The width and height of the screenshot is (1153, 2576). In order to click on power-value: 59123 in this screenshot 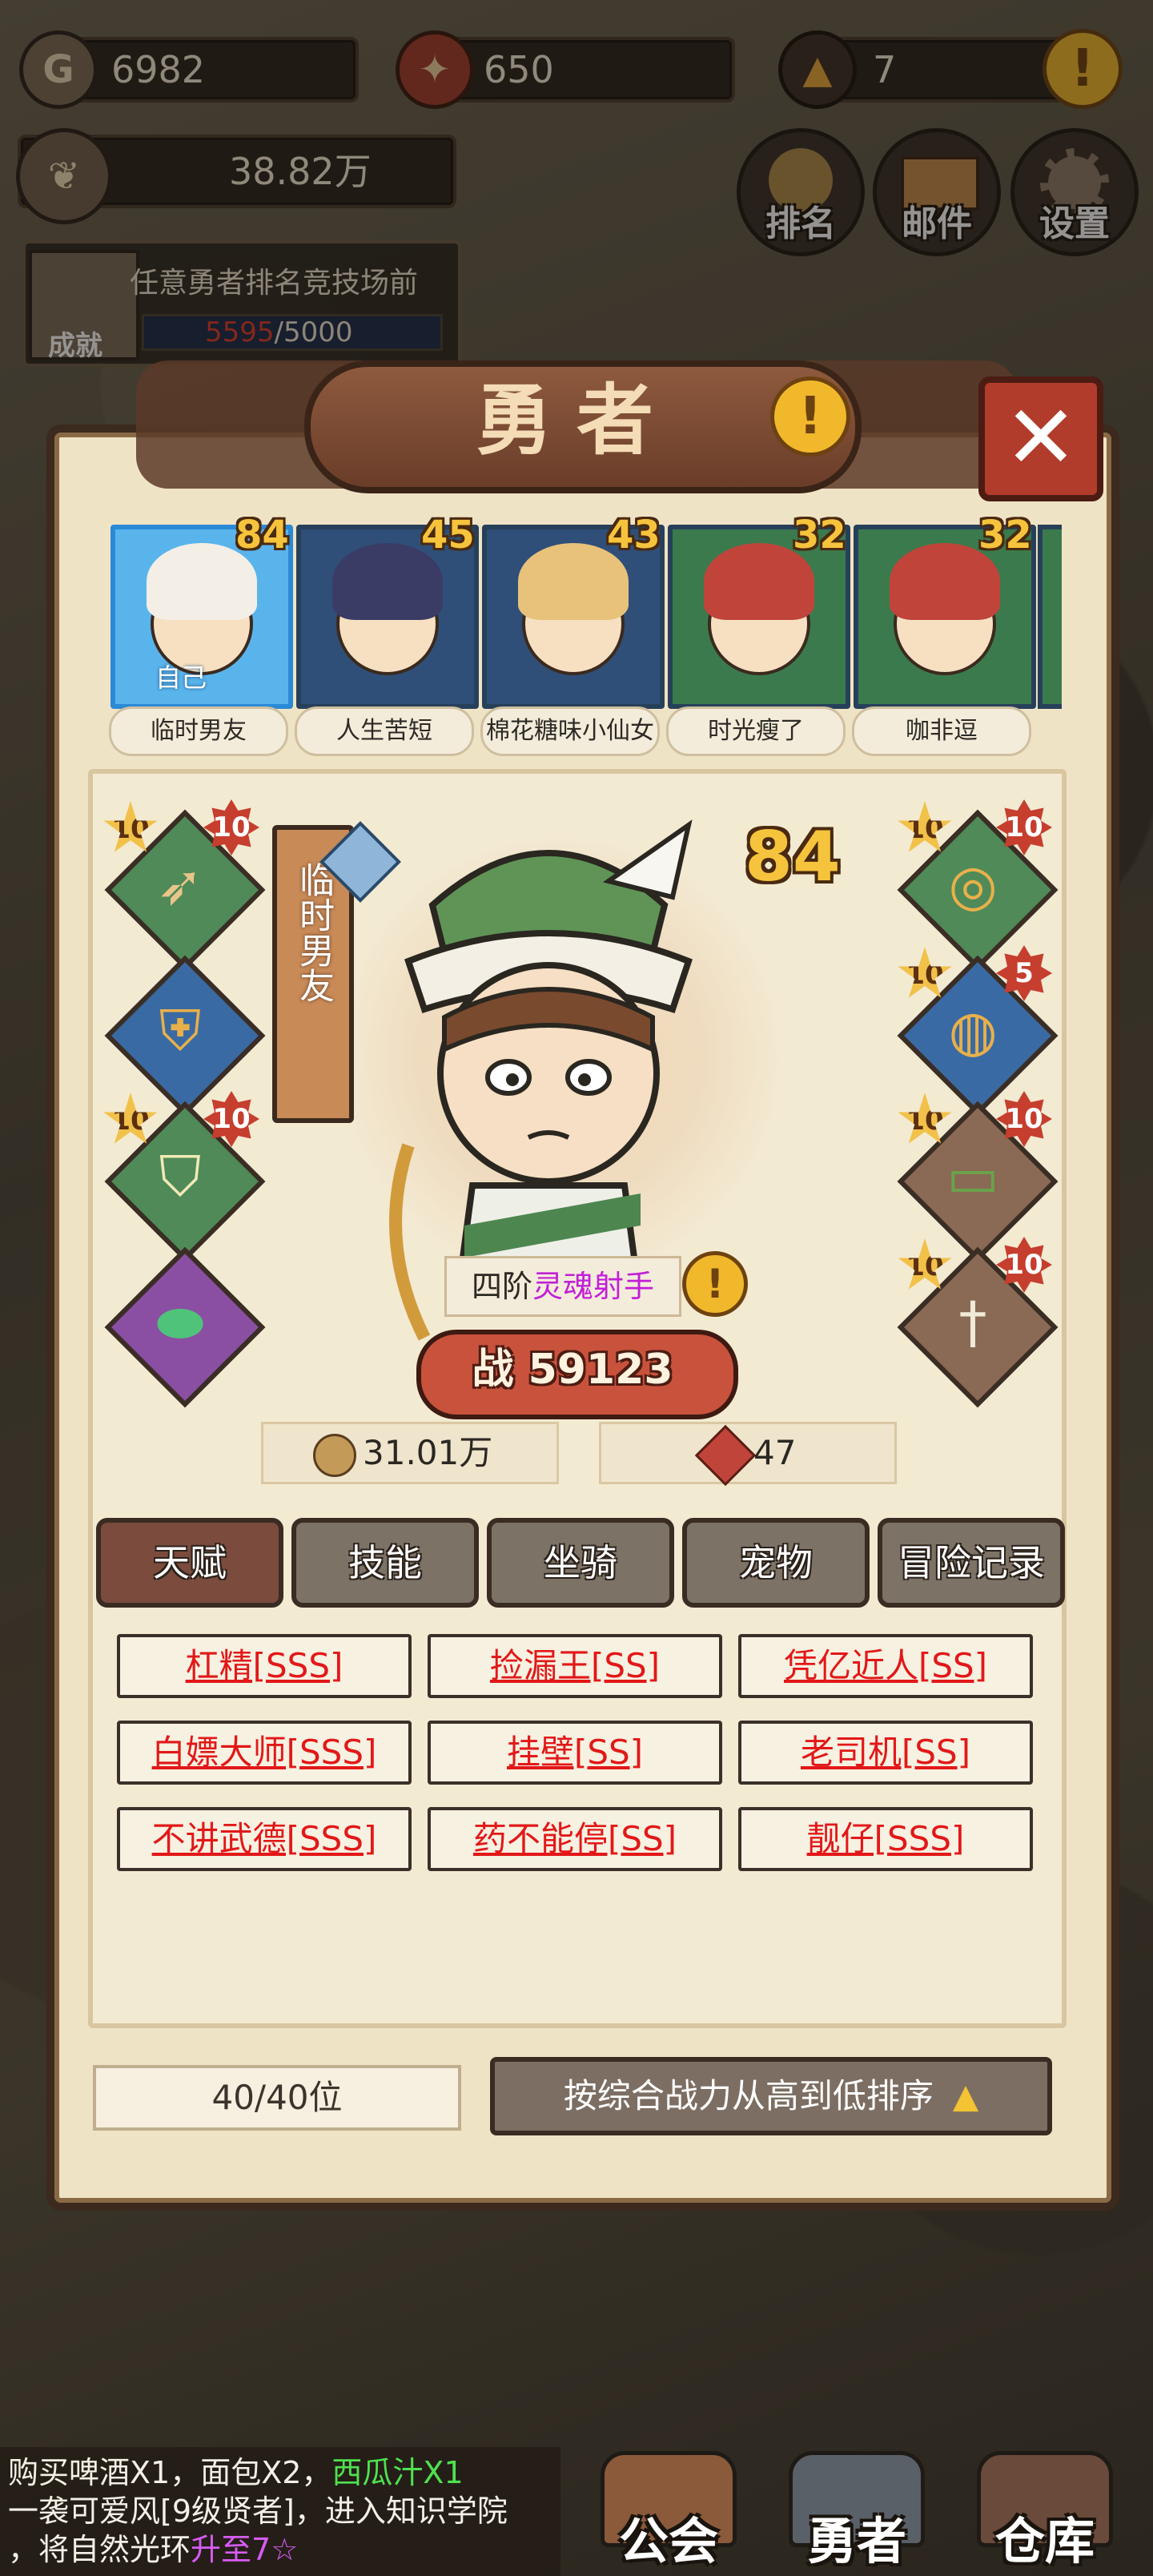, I will do `click(600, 1370)`.